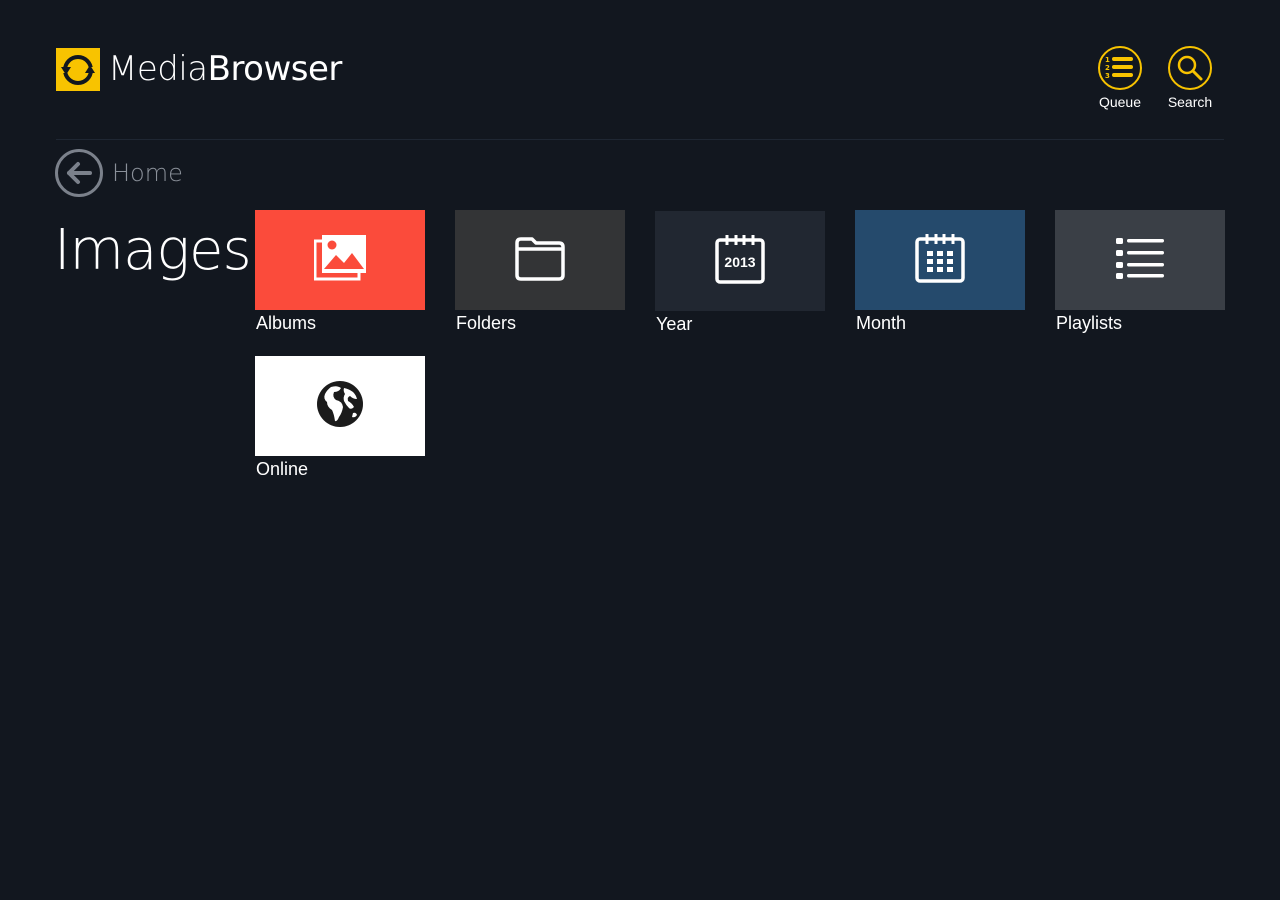 The height and width of the screenshot is (900, 1280). Describe the element at coordinates (153, 250) in the screenshot. I see `page-title: Images` at that location.